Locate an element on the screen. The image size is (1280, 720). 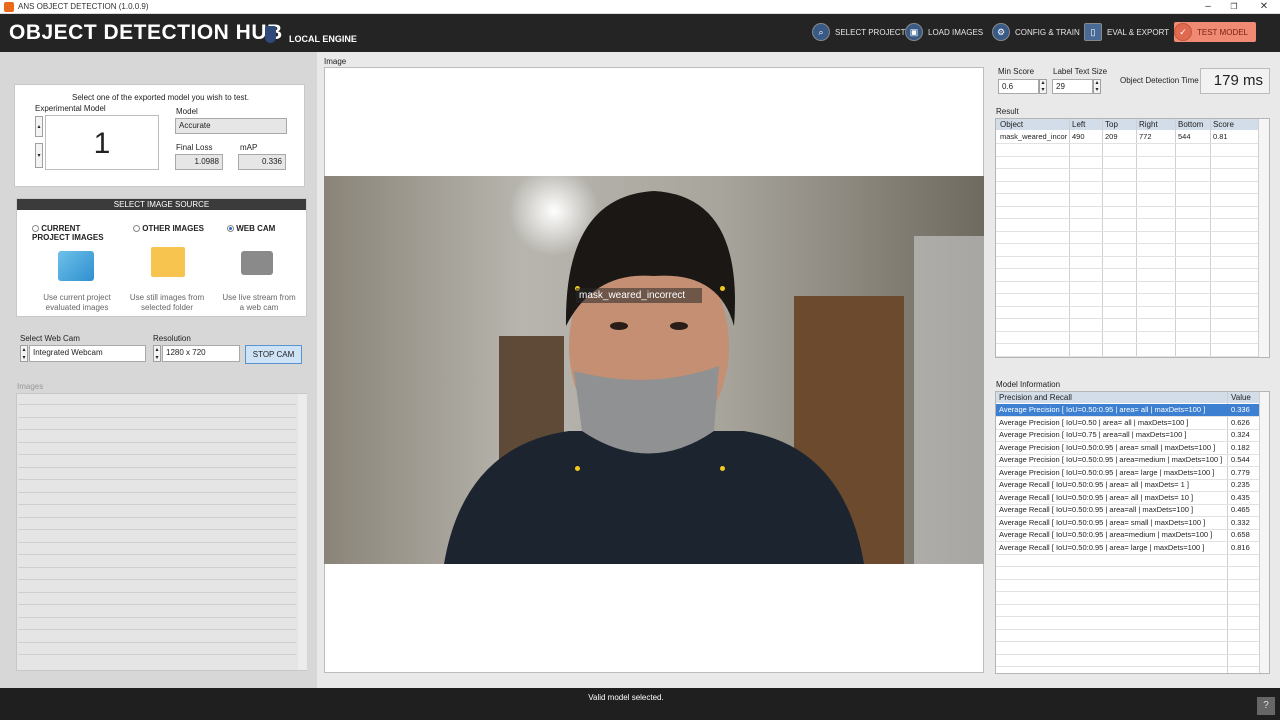
model-info-value: 0.435 is located at coordinates (1244, 497).